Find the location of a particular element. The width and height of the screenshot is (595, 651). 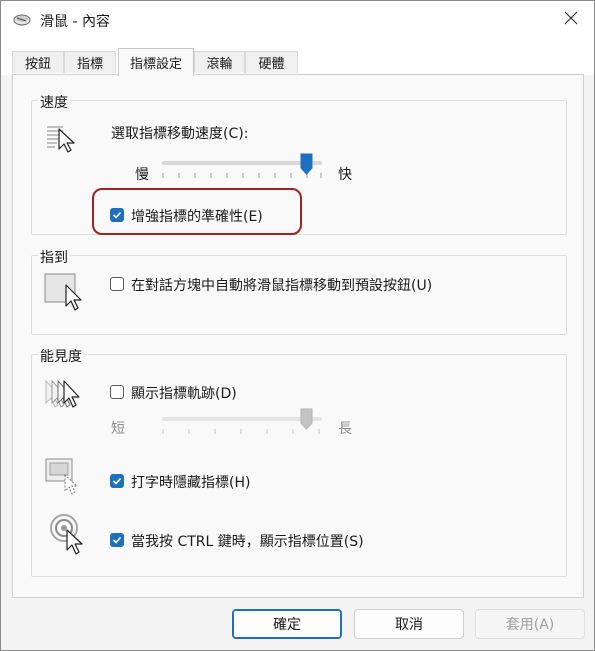

tab-hardware: 硬體 is located at coordinates (271, 62).